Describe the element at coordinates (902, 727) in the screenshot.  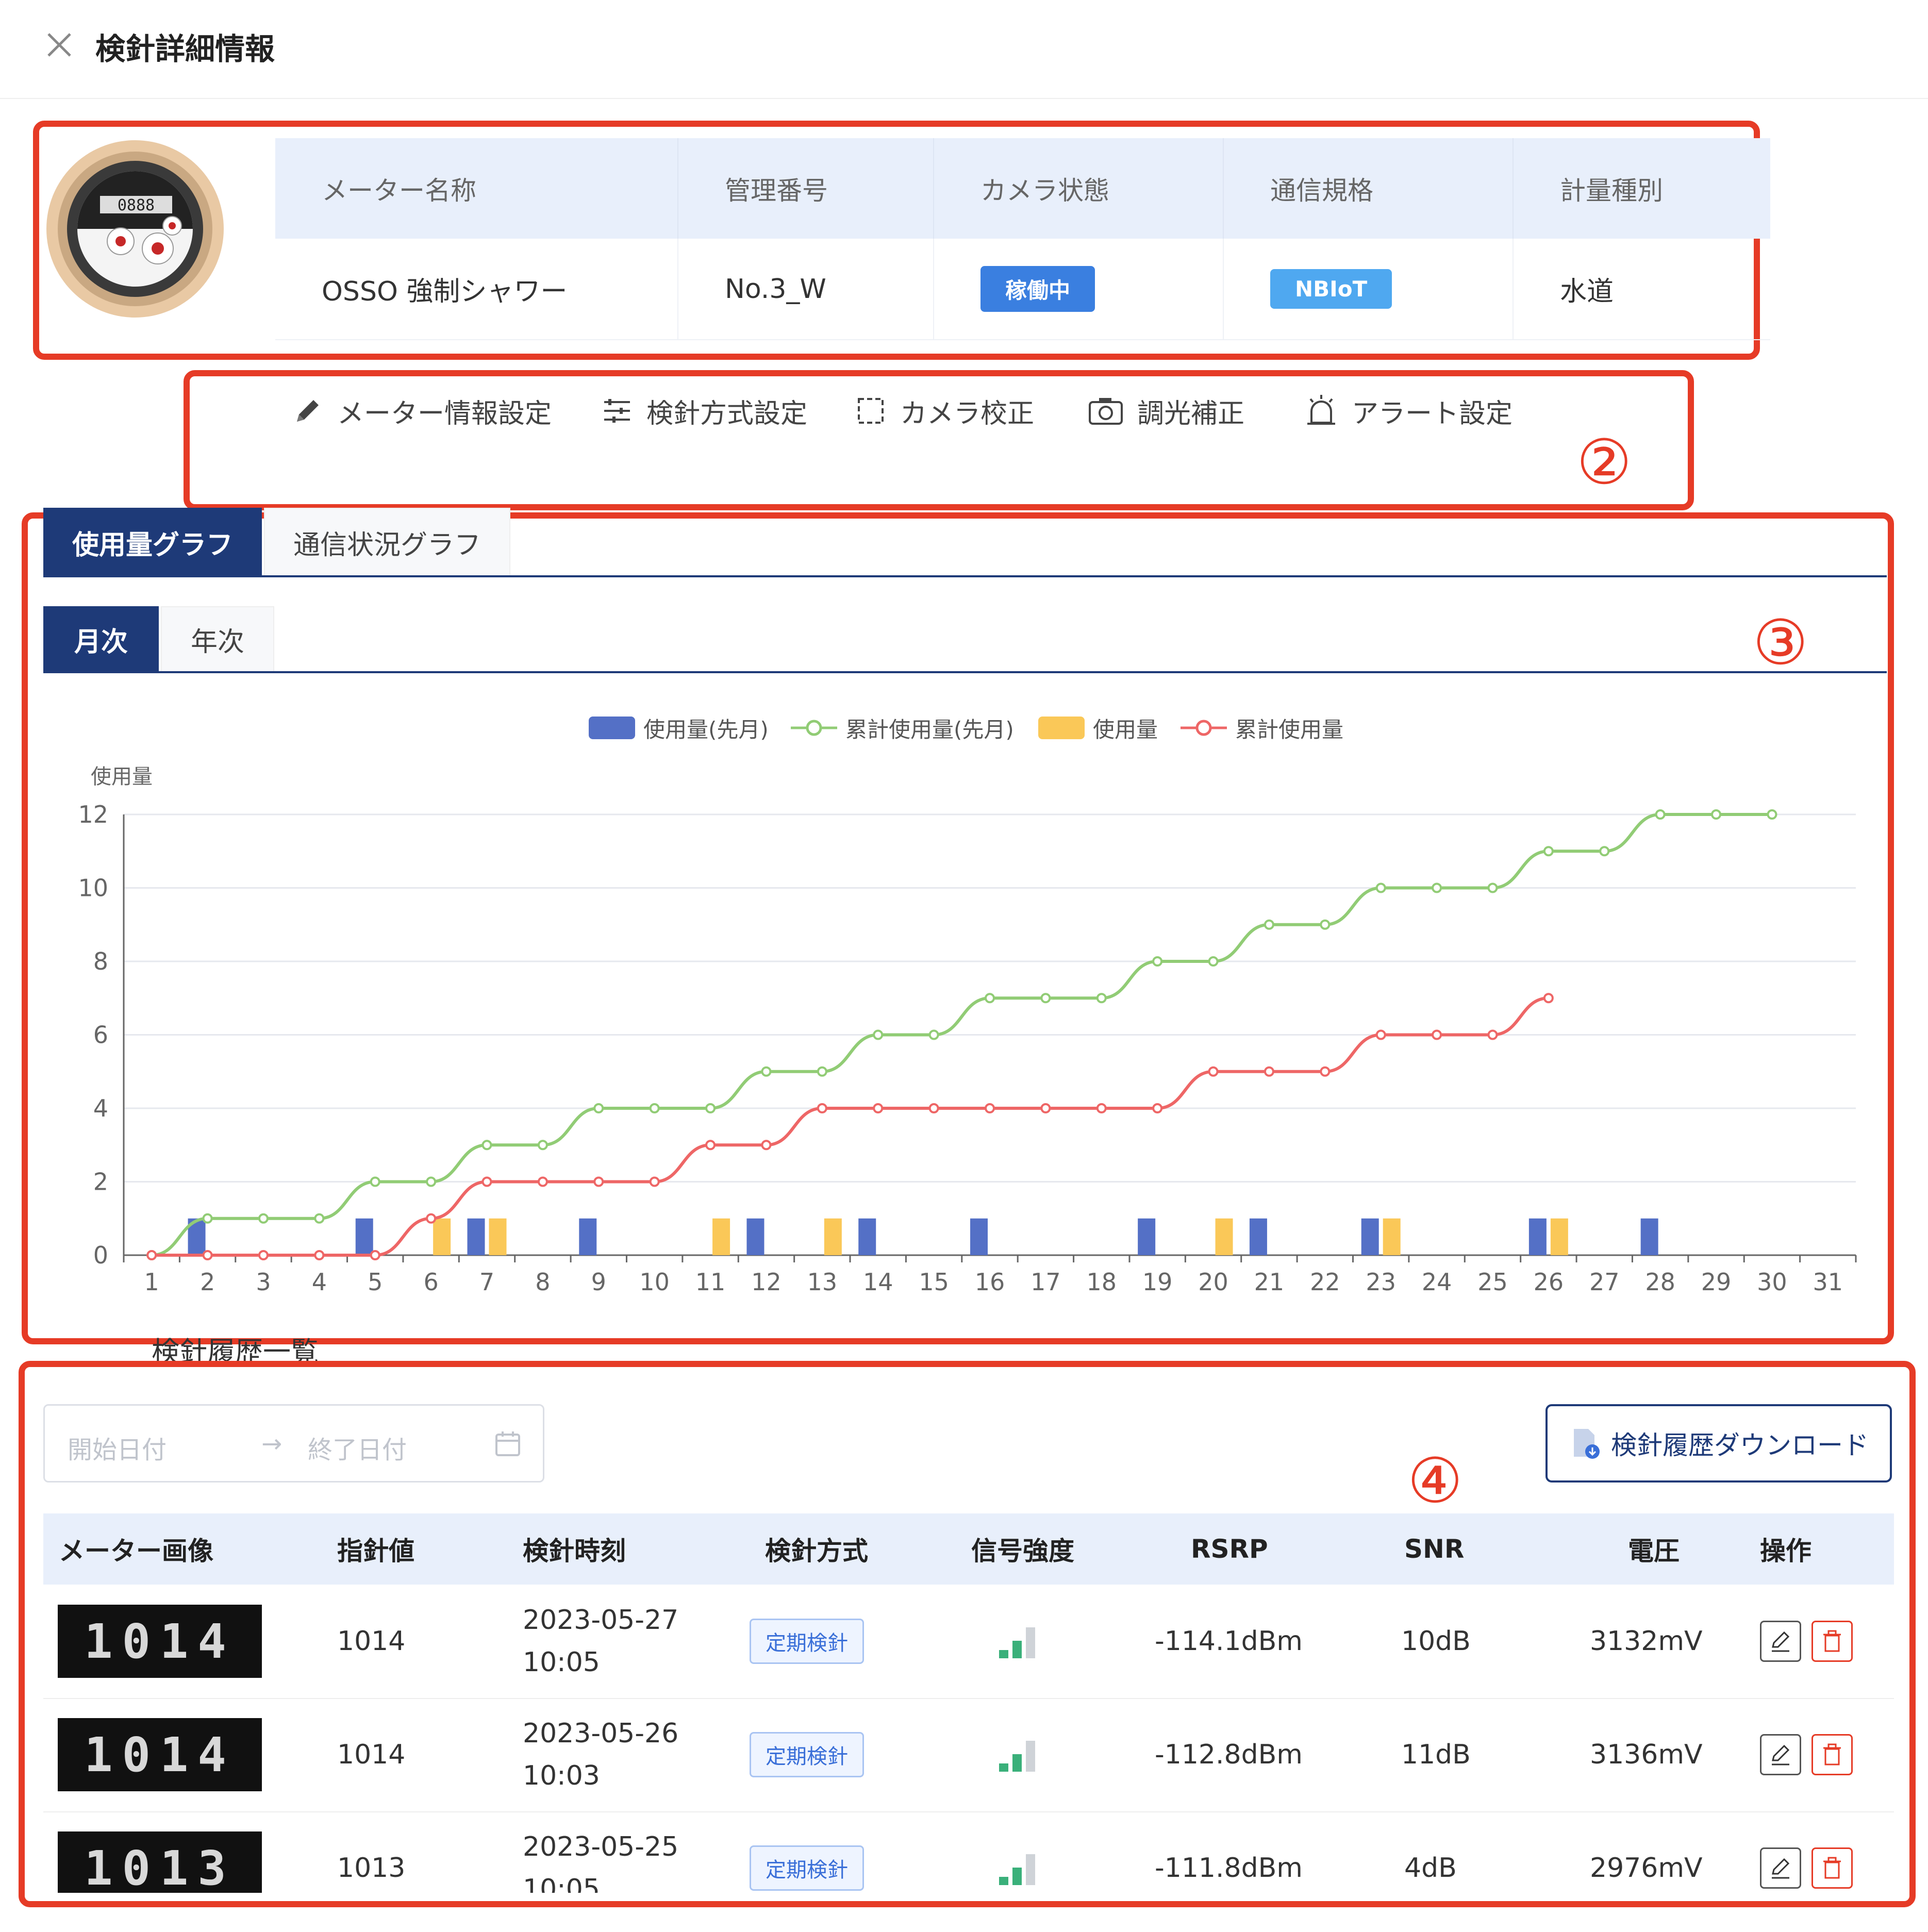
I see `legend-item-last-month-cumulative: 累計使用量(先月)` at that location.